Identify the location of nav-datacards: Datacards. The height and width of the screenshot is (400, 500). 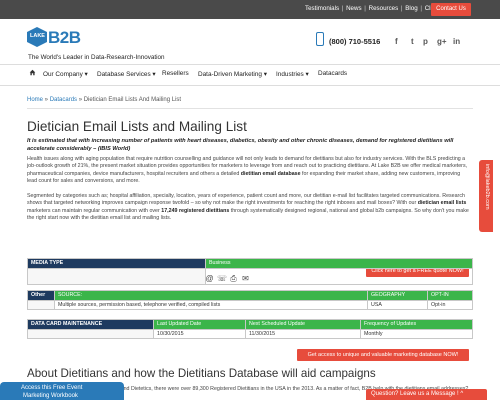
(332, 73).